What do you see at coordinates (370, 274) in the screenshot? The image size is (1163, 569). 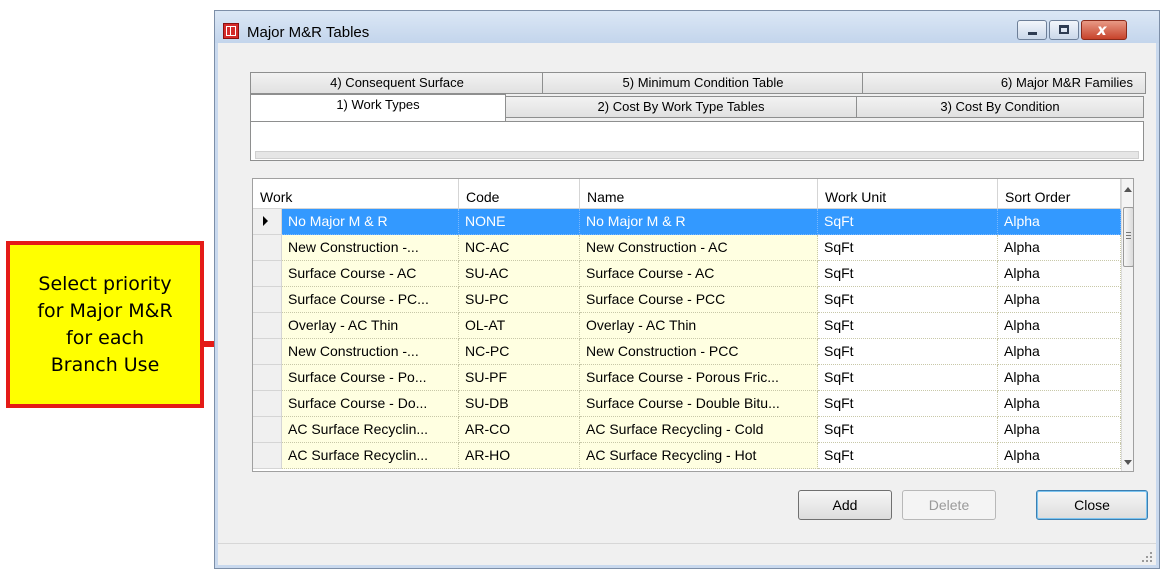 I see `cell-work: Surface Course - AC` at bounding box center [370, 274].